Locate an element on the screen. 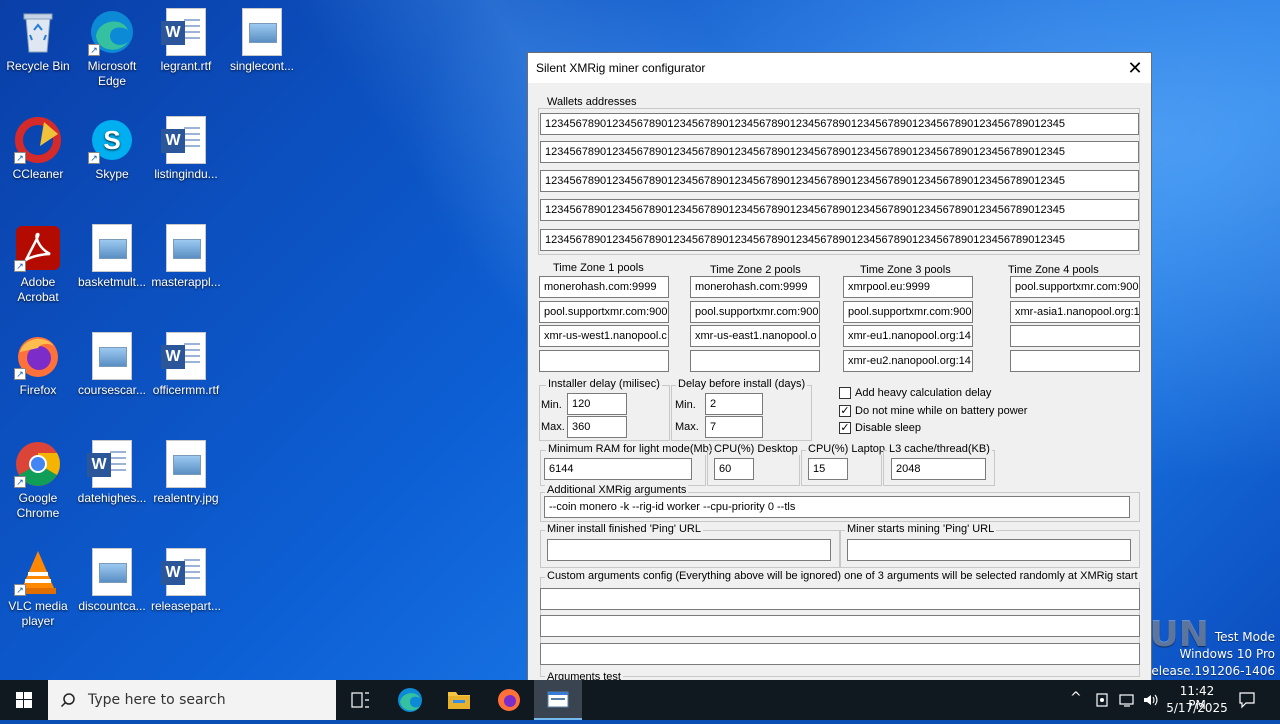  heavy-calculation-label: Add heavy calculation delay is located at coordinates (923, 393).